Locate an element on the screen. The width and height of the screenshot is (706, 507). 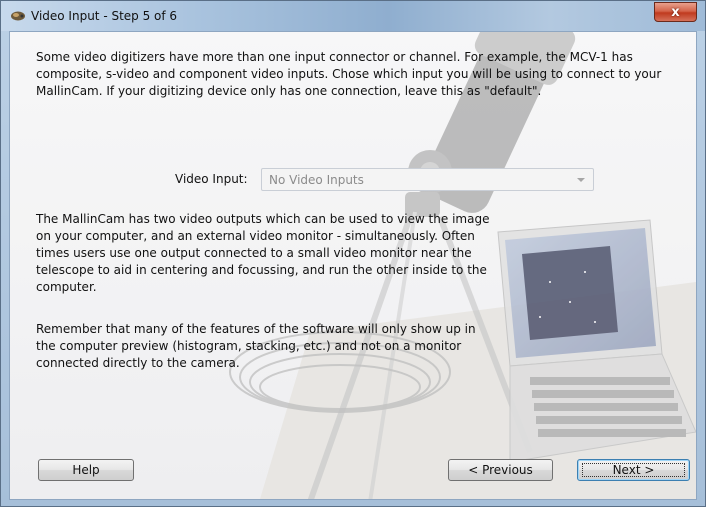
close-button: x is located at coordinates (675, 12).